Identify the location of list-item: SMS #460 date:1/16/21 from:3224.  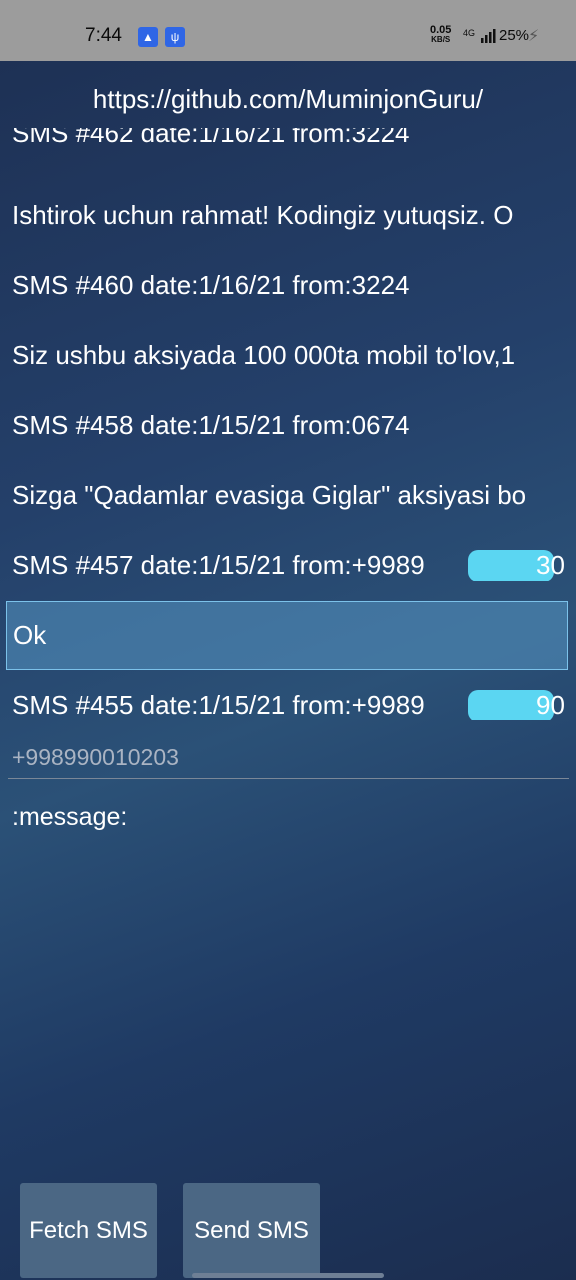
(294, 285).